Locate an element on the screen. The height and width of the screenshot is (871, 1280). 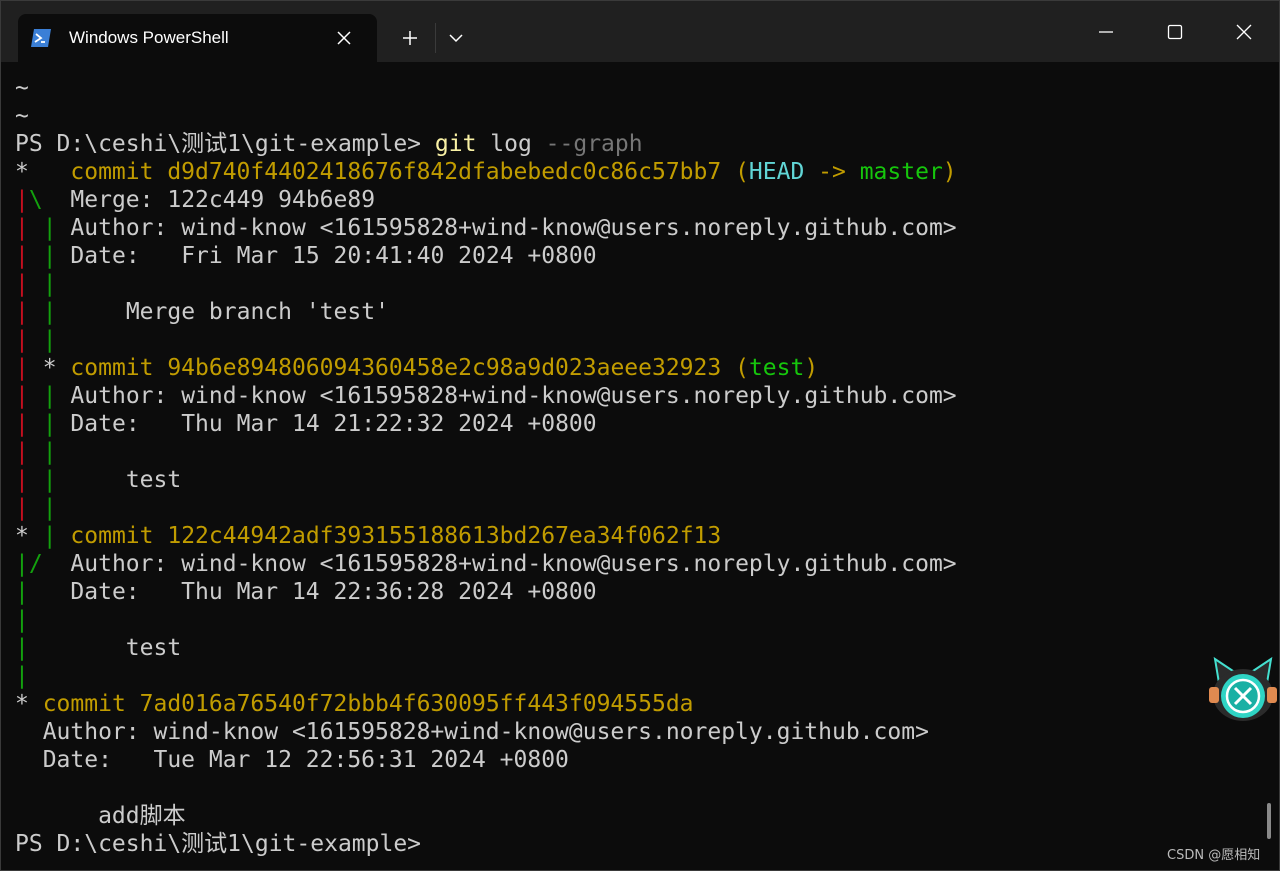
terminal-line: add脚本 is located at coordinates (486, 816).